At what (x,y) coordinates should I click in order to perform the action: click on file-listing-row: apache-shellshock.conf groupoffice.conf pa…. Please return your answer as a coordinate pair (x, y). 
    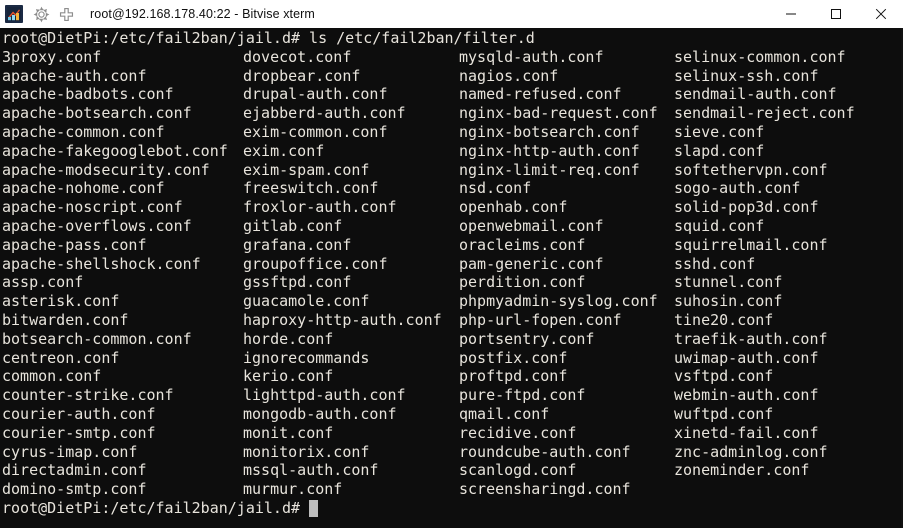
    Looking at the image, I should click on (450, 264).